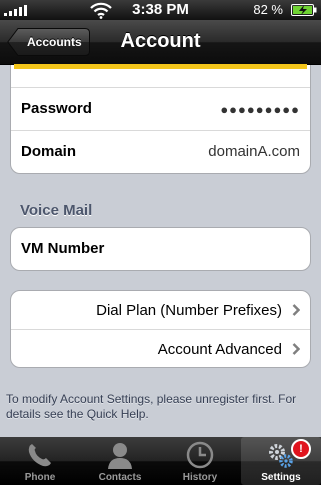  What do you see at coordinates (160, 108) in the screenshot?
I see `password-row: Password ●●●●●●●●●` at bounding box center [160, 108].